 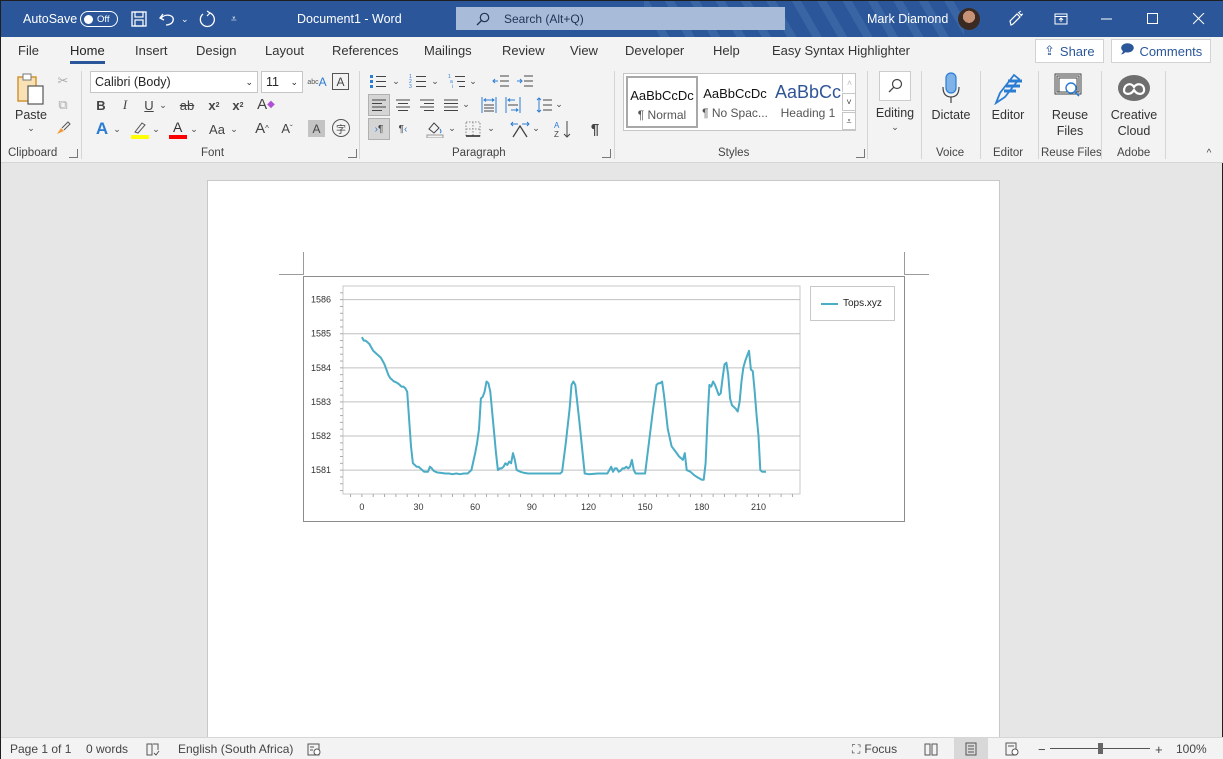 I want to click on show-formatting-marks-icon: ¶, so click(x=595, y=129).